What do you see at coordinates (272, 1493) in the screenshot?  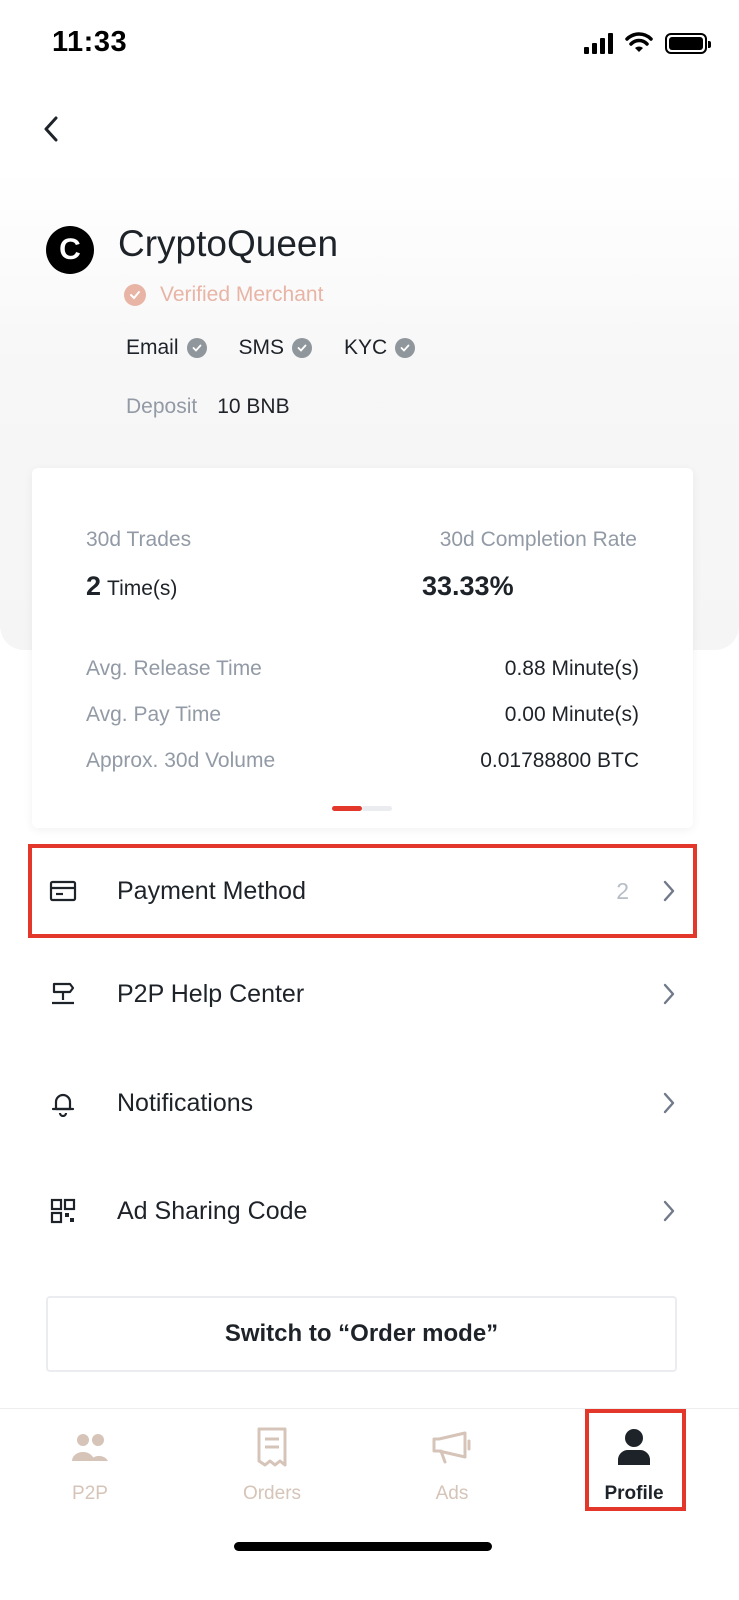 I see `tab-label: Orders` at bounding box center [272, 1493].